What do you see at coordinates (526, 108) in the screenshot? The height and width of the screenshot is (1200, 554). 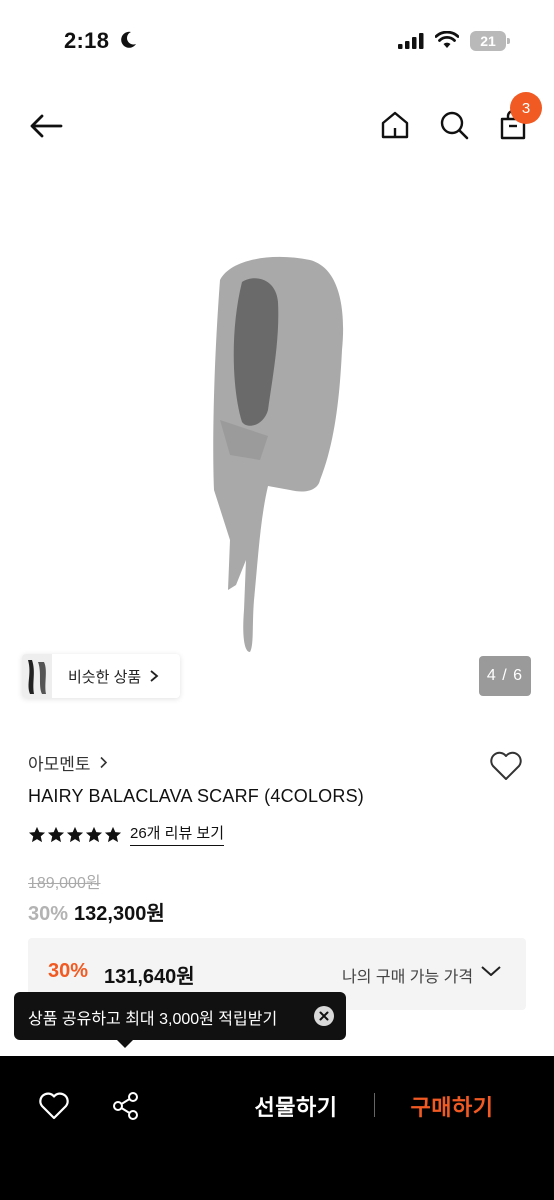 I see `cart-count-badge: 3` at bounding box center [526, 108].